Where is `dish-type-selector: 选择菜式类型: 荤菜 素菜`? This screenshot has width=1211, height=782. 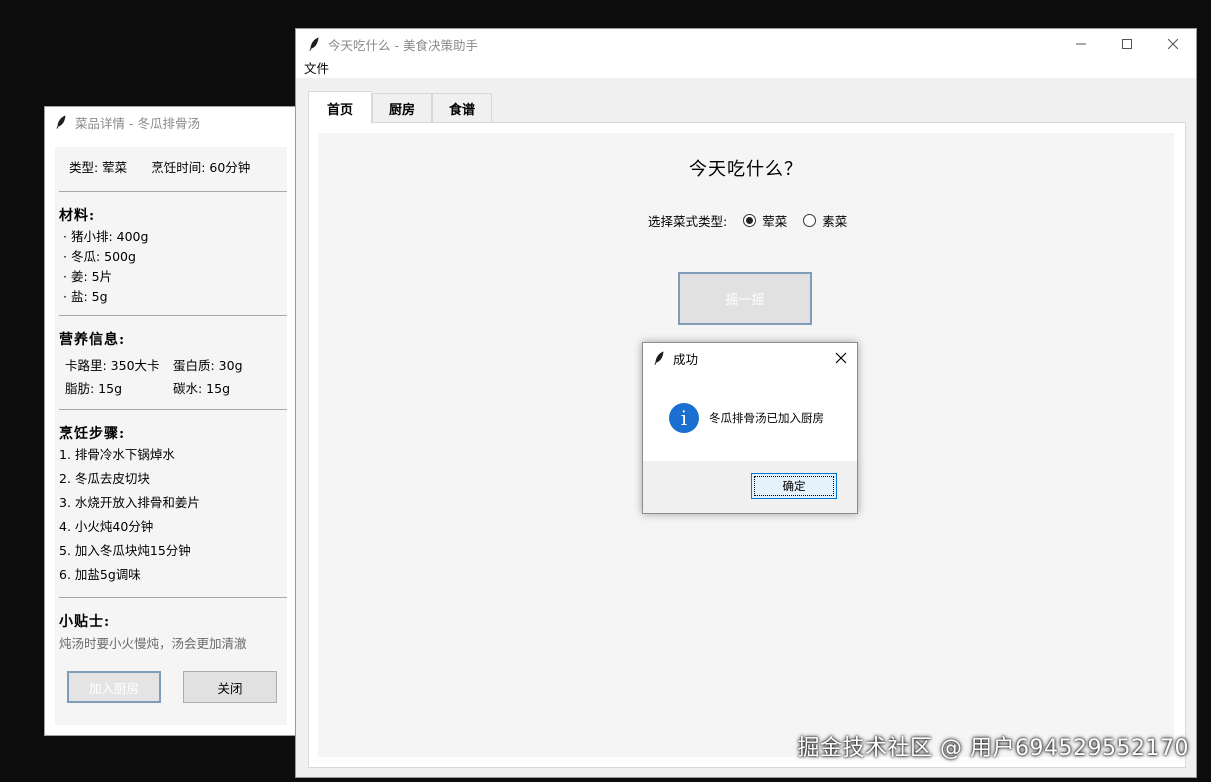
dish-type-selector: 选择菜式类型: 荤菜 素菜 is located at coordinates (747, 220).